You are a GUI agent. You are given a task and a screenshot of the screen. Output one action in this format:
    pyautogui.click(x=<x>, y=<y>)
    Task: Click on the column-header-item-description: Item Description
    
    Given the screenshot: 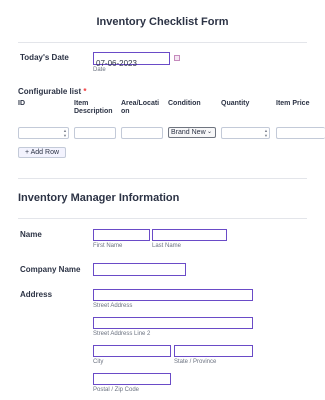 What is the action you would take?
    pyautogui.click(x=93, y=107)
    